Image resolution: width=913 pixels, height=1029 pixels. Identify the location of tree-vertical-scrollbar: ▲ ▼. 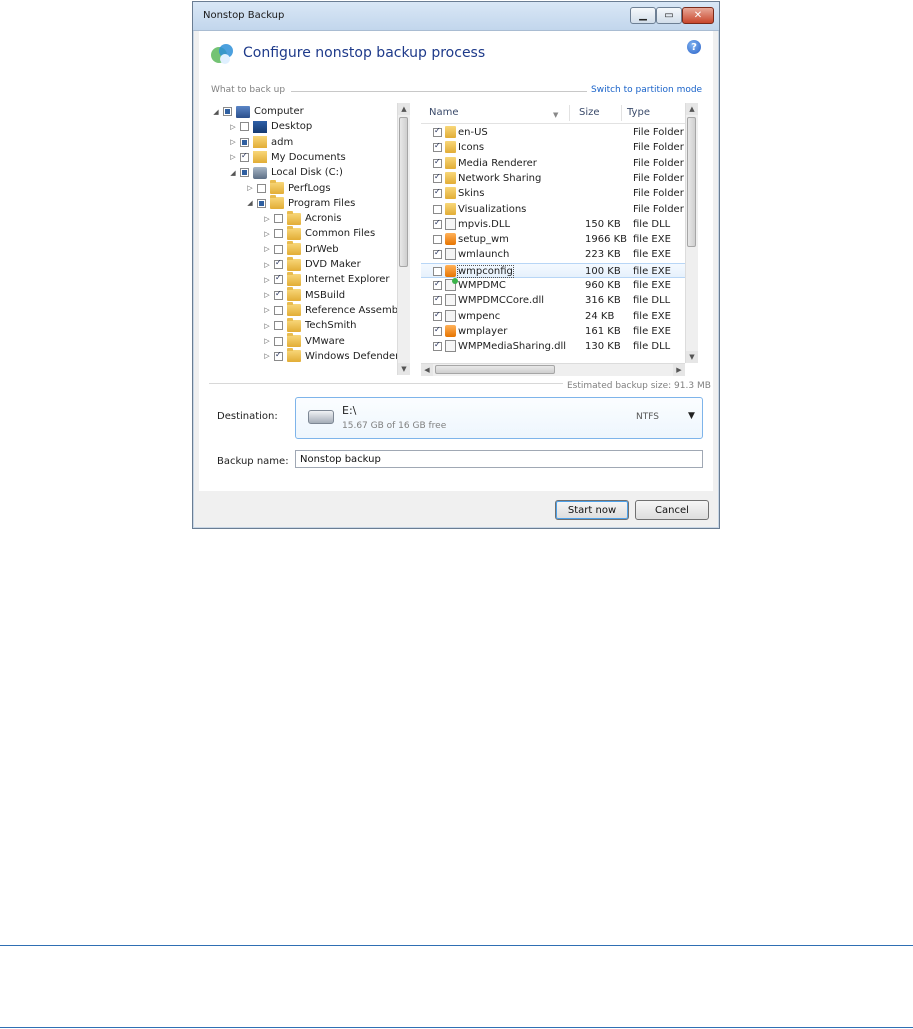
(403, 239).